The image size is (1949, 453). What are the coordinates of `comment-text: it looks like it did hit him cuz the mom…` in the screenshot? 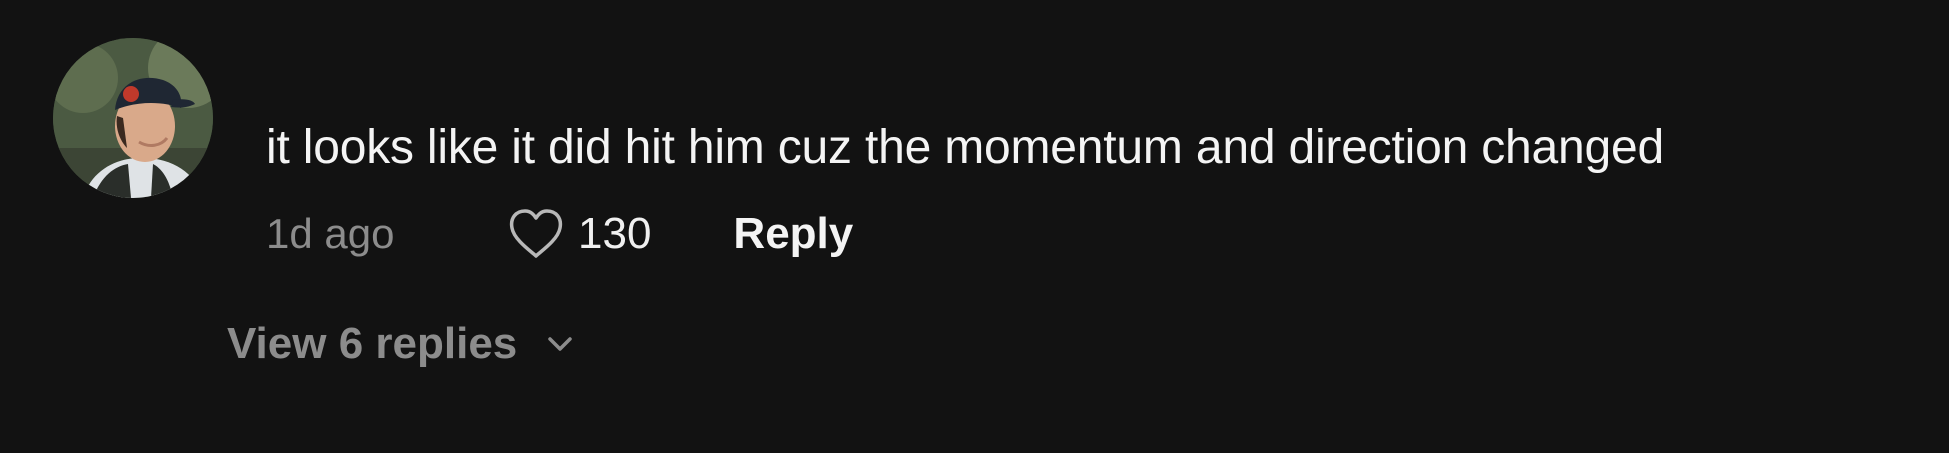 It's located at (965, 147).